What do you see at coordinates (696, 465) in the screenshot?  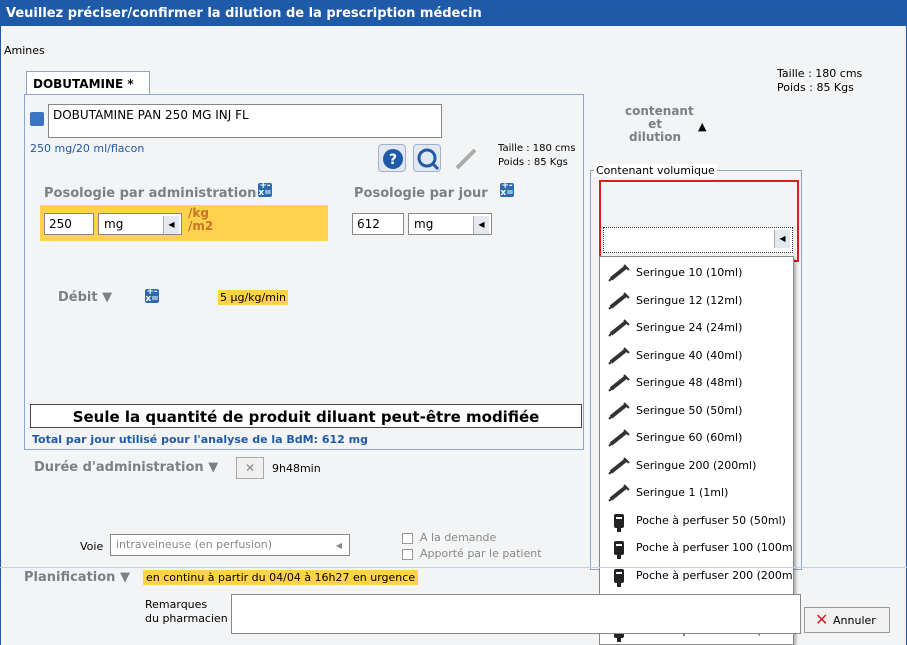 I see `dropdown-option: Seringue 200 (200ml)` at bounding box center [696, 465].